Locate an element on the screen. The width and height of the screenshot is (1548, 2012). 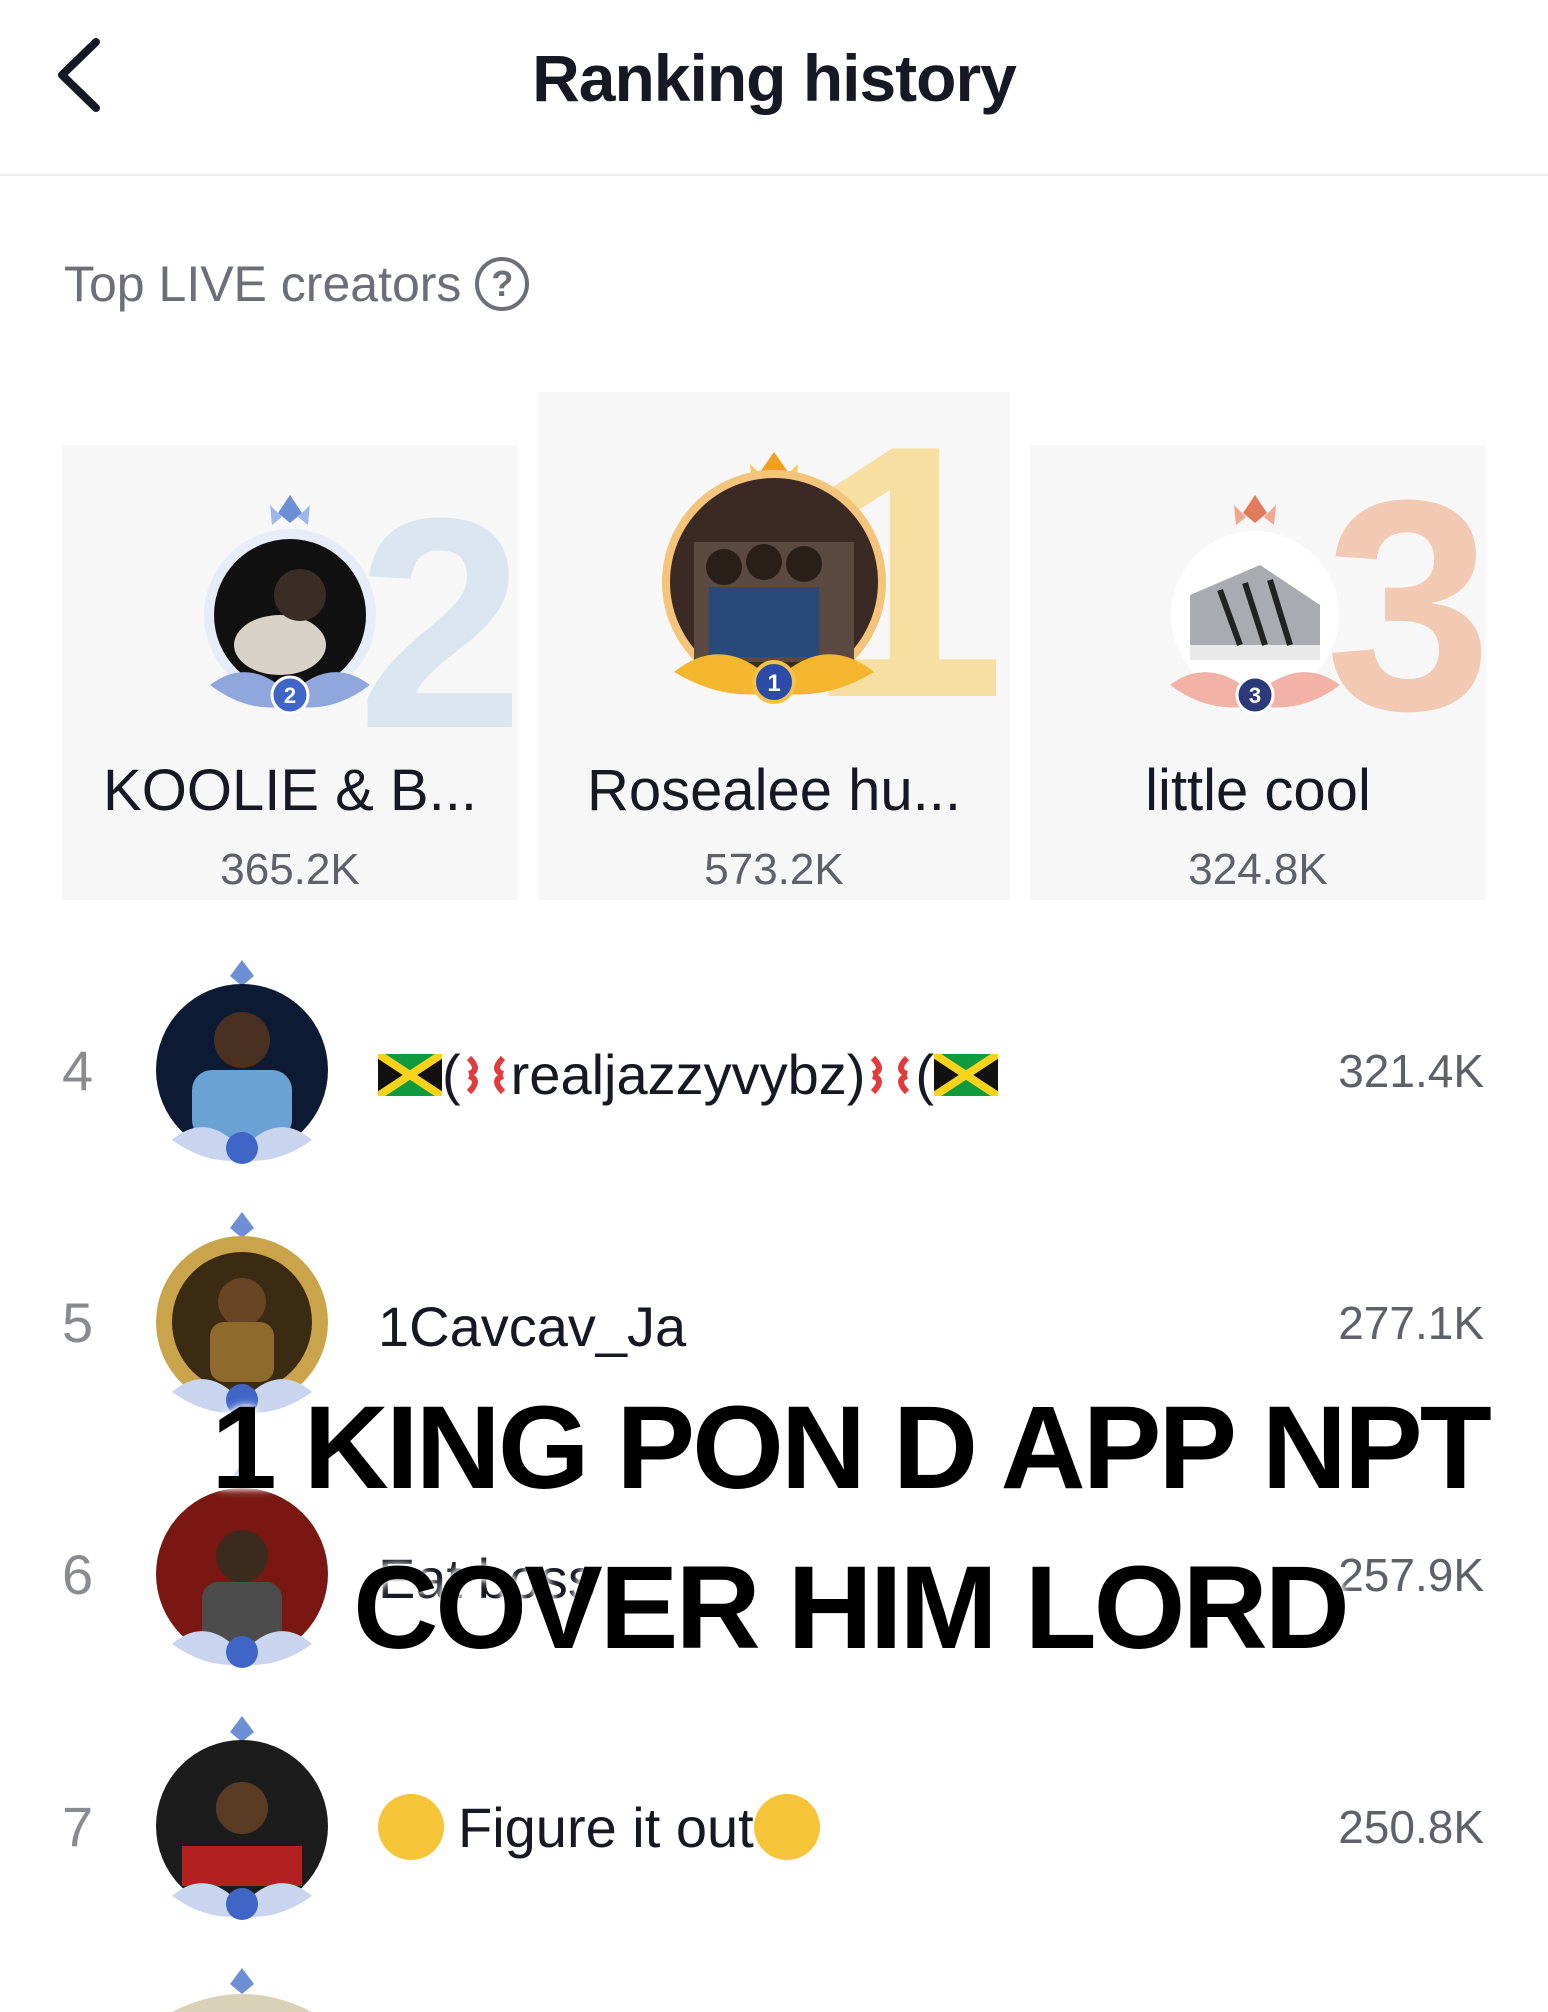
page-title: Ranking history is located at coordinates (774, 78).